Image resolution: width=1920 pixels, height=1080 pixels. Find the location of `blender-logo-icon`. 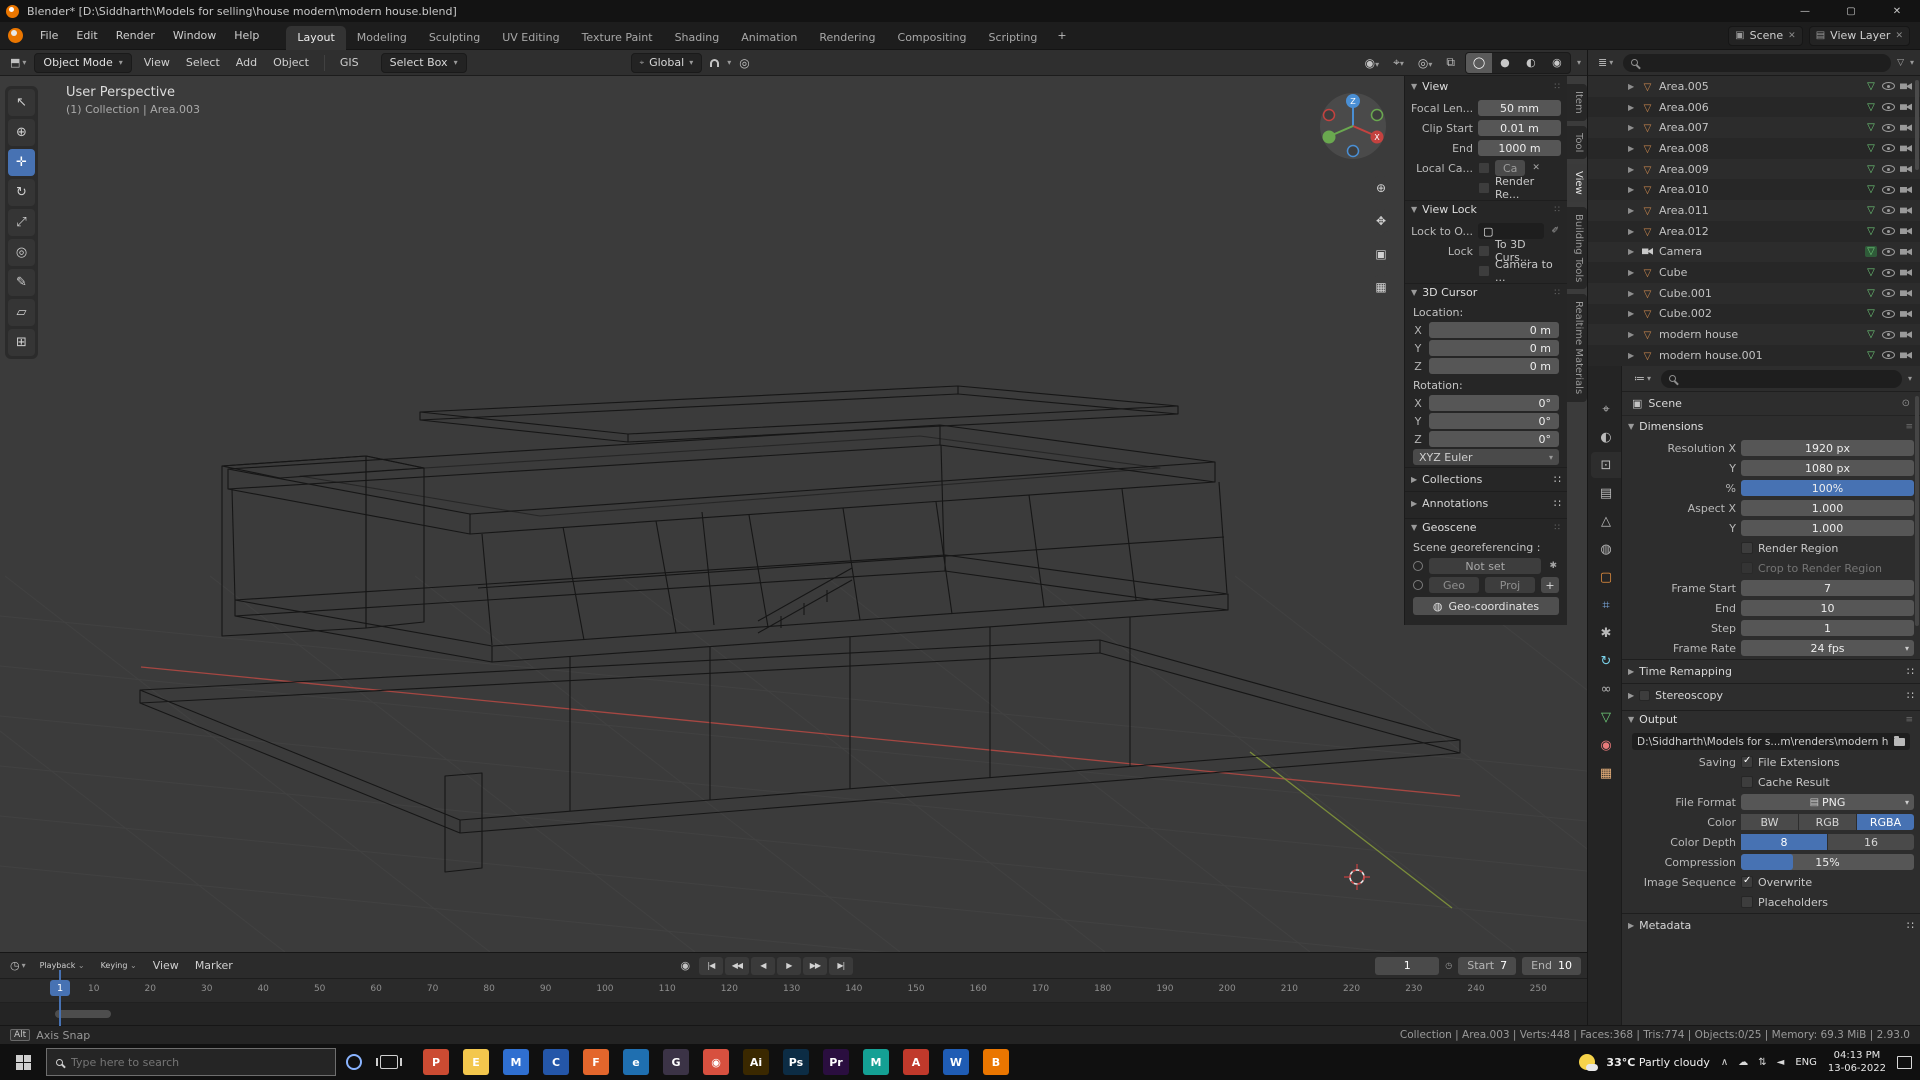

blender-logo-icon is located at coordinates (15, 35).